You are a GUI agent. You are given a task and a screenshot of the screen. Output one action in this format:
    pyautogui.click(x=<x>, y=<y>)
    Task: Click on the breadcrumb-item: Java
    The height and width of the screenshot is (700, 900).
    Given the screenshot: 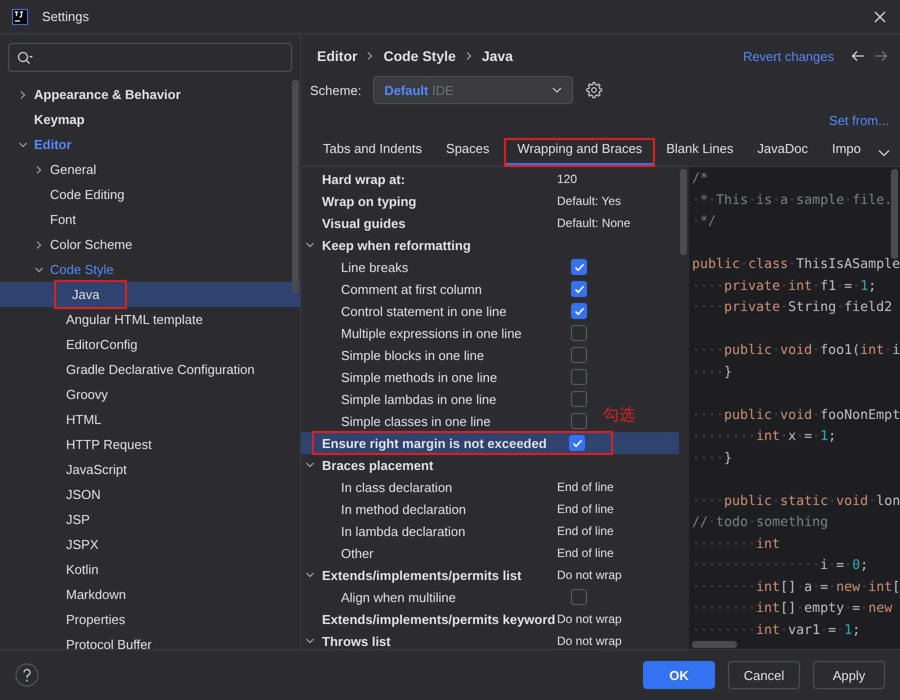 What is the action you would take?
    pyautogui.click(x=497, y=56)
    